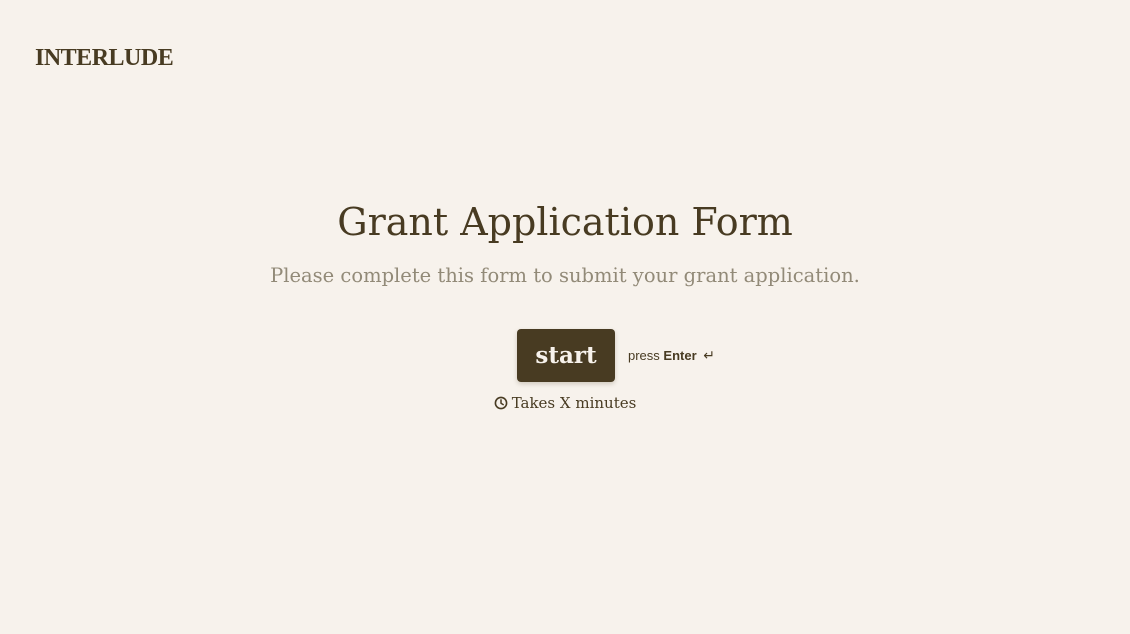  I want to click on duration-text: Takes X minutes, so click(574, 403).